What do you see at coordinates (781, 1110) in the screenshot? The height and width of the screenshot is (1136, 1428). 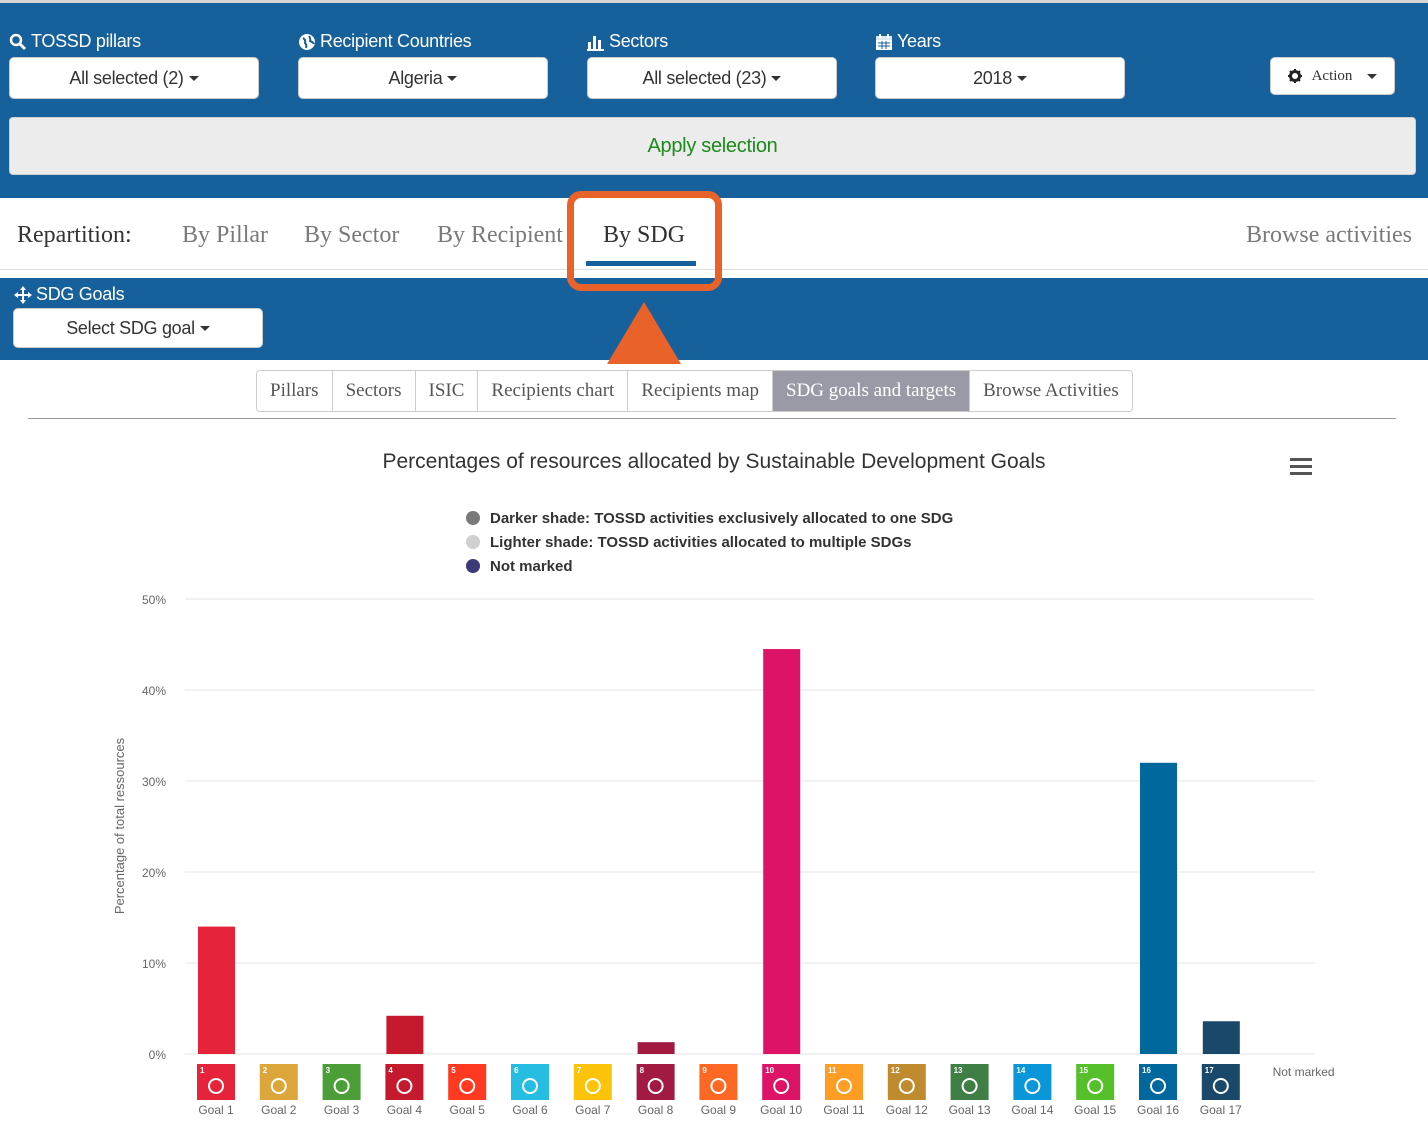 I see `x-tick-label: Goal 10` at bounding box center [781, 1110].